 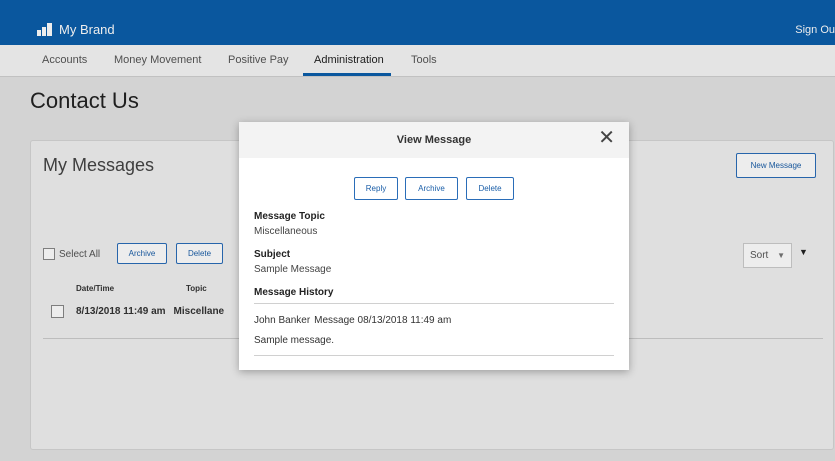 What do you see at coordinates (289, 216) in the screenshot?
I see `message-topic-label: Message Topic` at bounding box center [289, 216].